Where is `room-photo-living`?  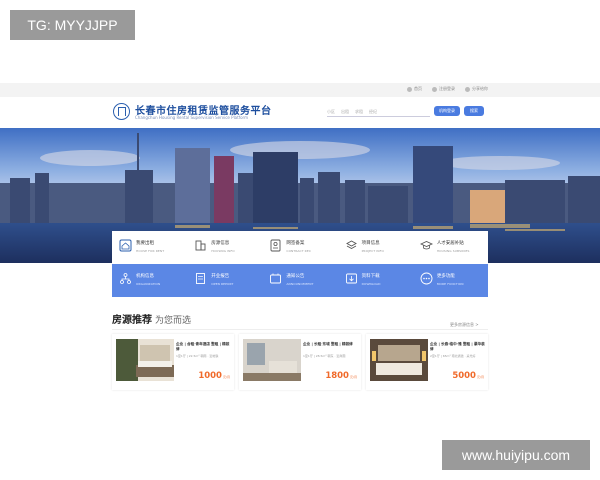
room-photo-living is located at coordinates (272, 360).